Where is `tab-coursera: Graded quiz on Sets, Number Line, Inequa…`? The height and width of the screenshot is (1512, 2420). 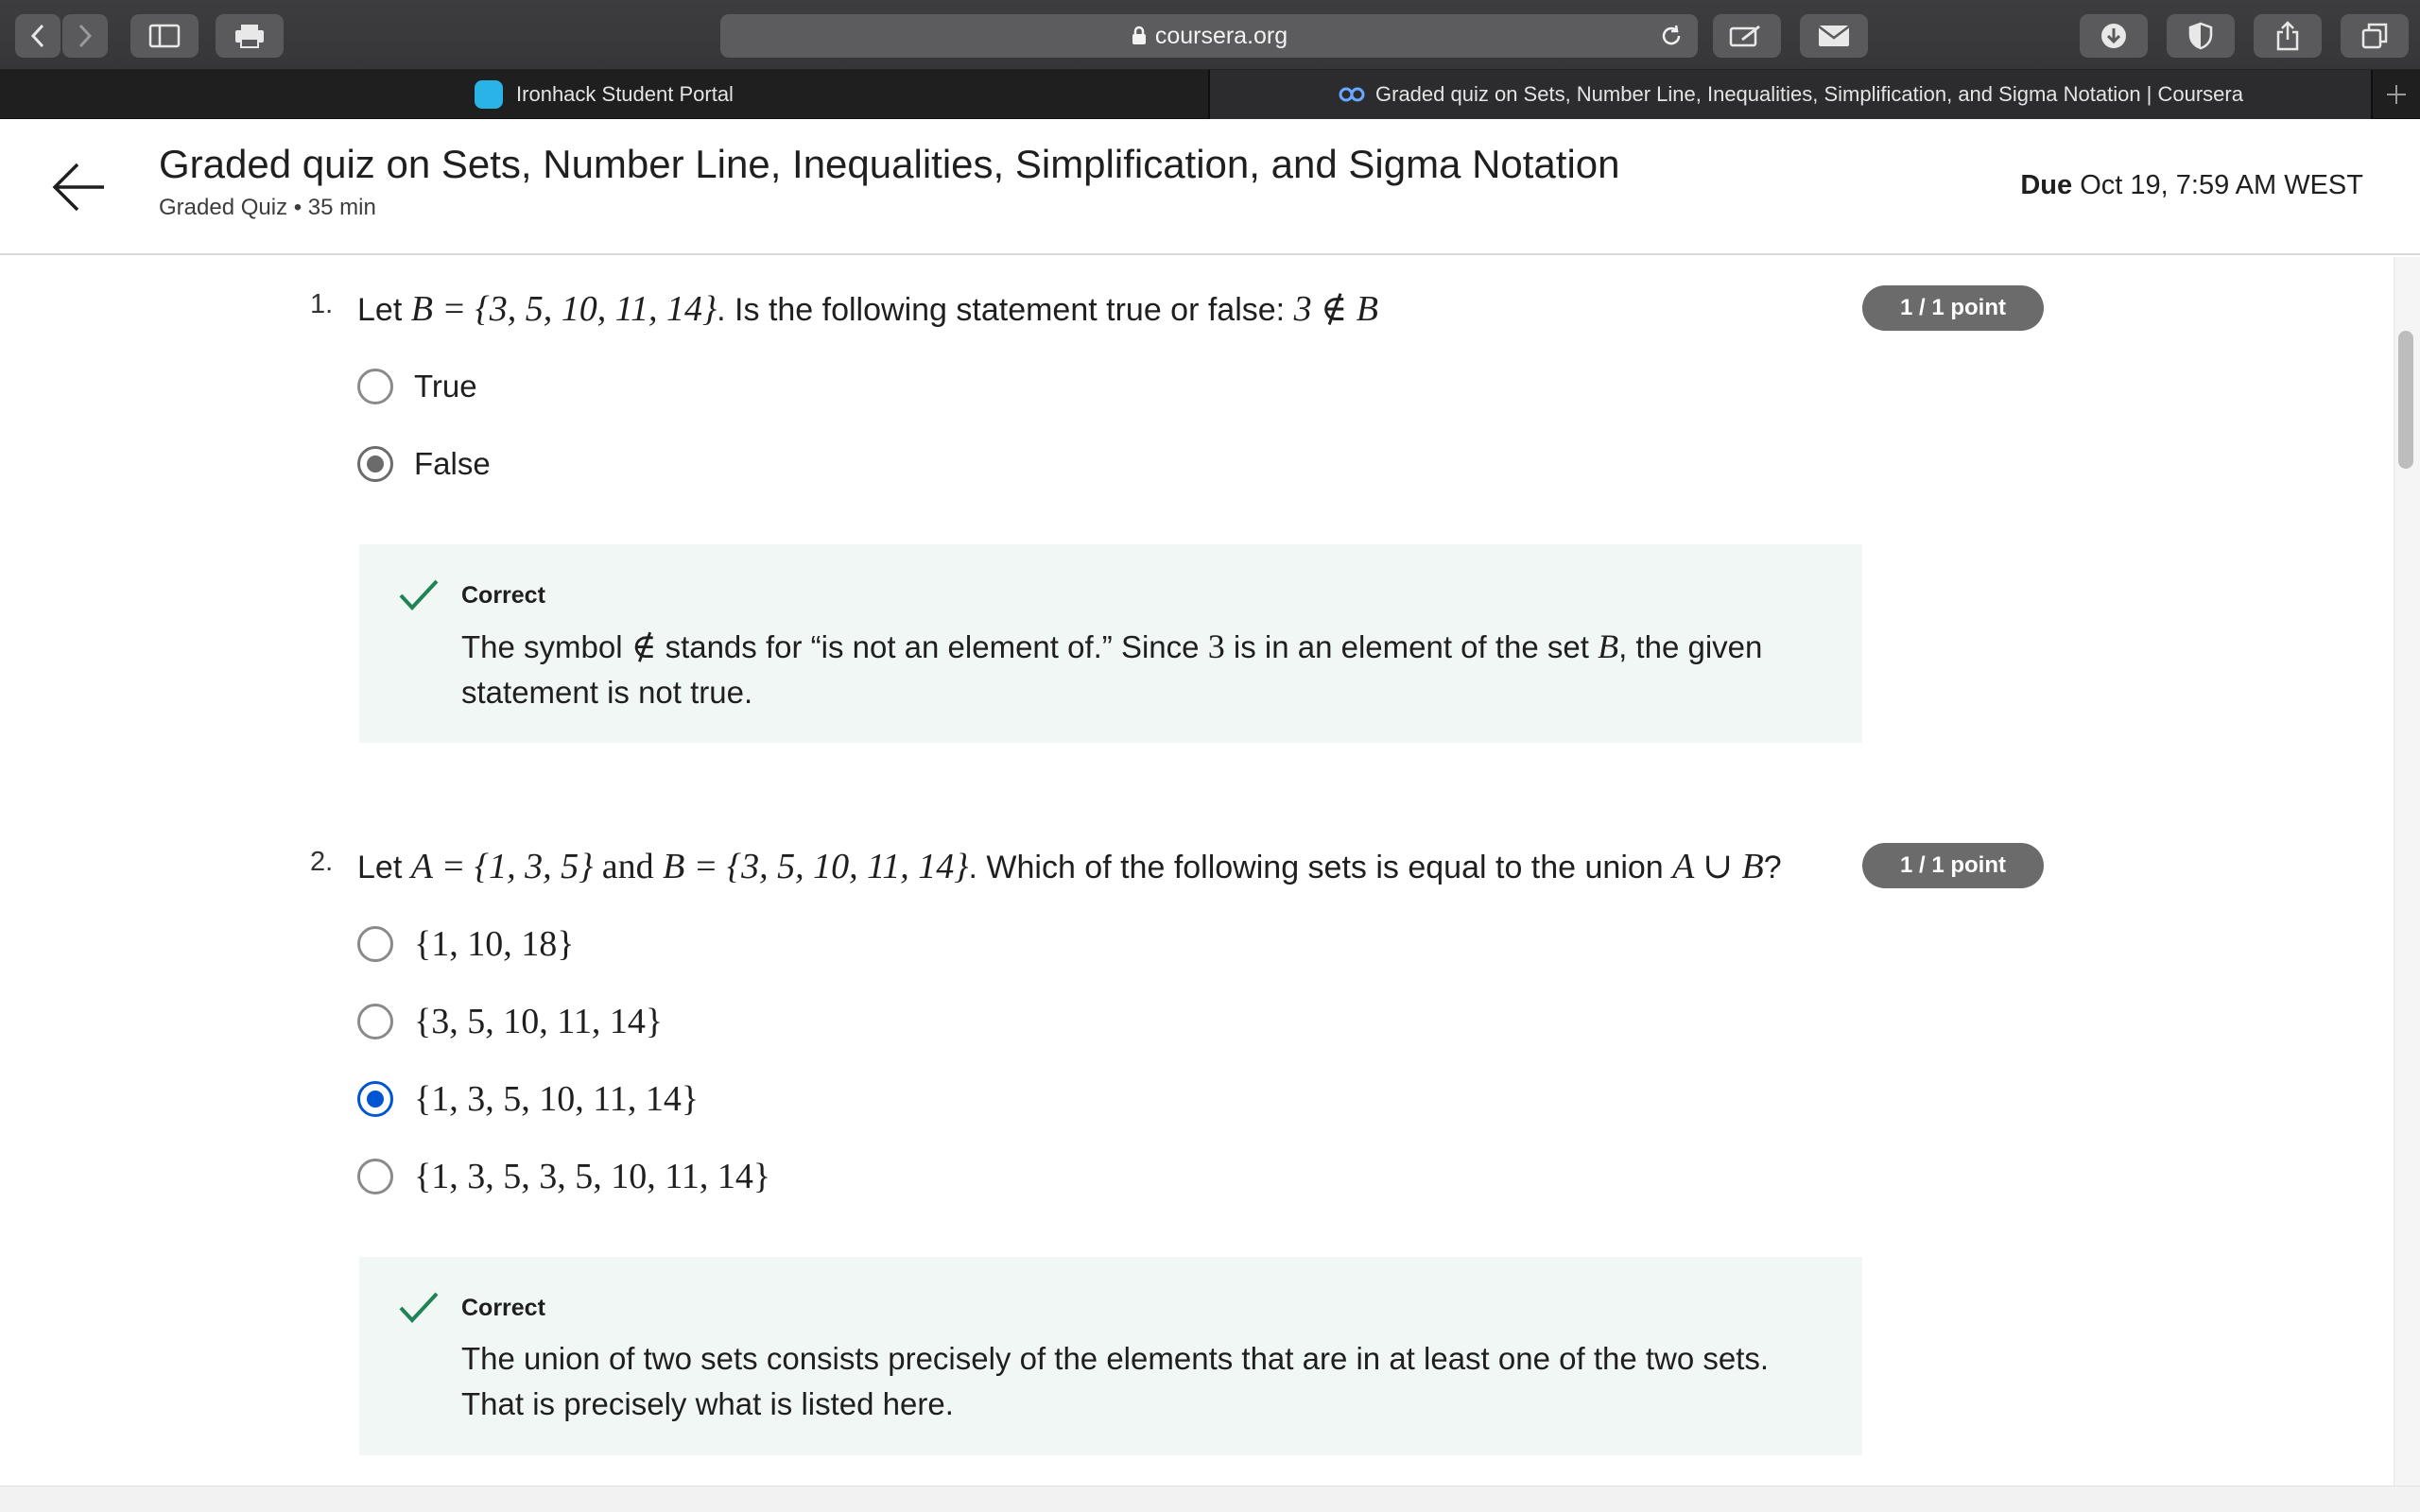 tab-coursera: Graded quiz on Sets, Number Line, Inequa… is located at coordinates (1790, 94).